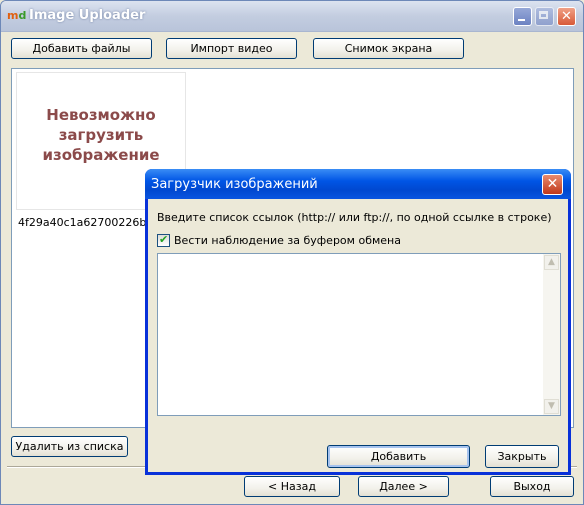  What do you see at coordinates (403, 486) in the screenshot?
I see `next-button: Далее >` at bounding box center [403, 486].